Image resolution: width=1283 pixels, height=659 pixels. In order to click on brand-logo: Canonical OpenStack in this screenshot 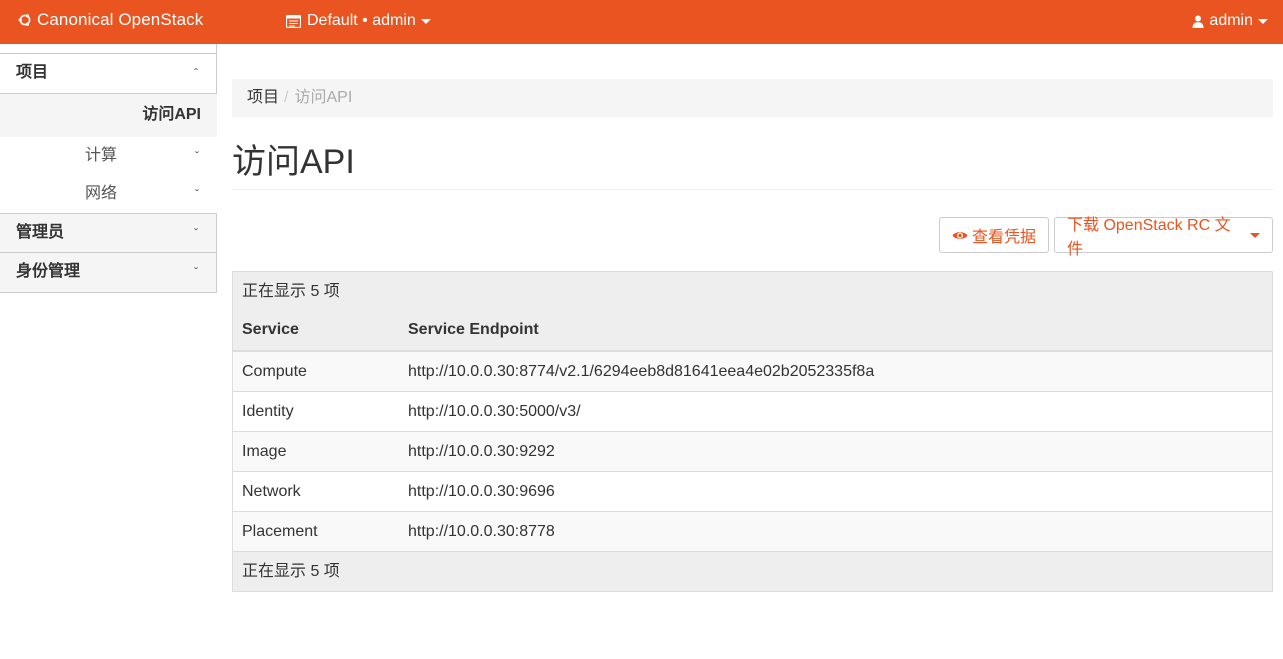, I will do `click(110, 20)`.